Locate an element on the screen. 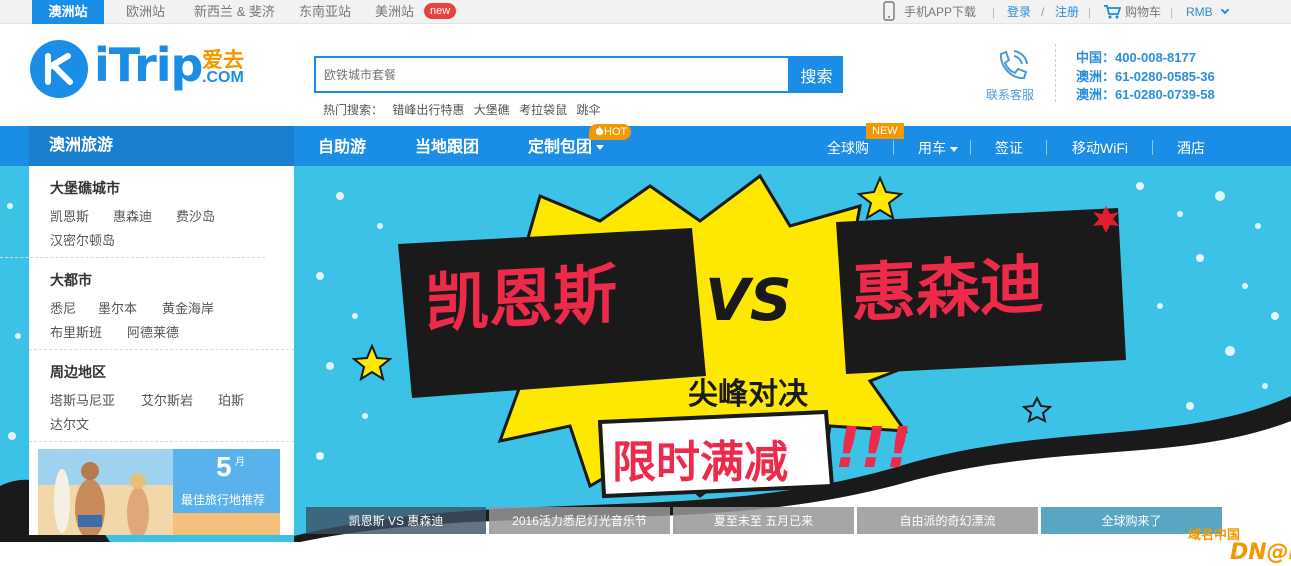 The height and width of the screenshot is (566, 1291). side-group-title: 大堡礁城市 is located at coordinates (85, 188).